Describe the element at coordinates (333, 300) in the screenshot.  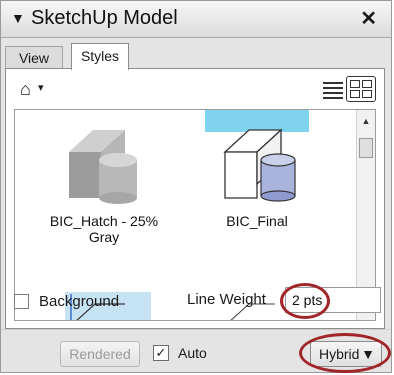
I see `line-weight-input` at that location.